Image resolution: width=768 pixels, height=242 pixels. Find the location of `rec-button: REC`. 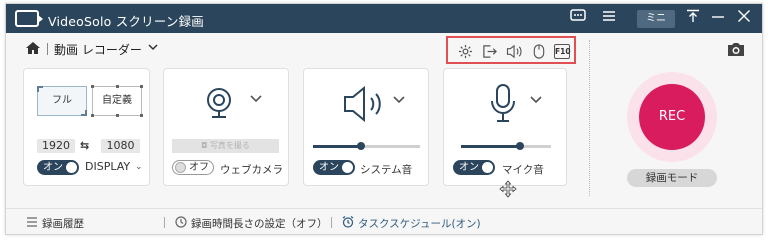

rec-button: REC is located at coordinates (672, 117).